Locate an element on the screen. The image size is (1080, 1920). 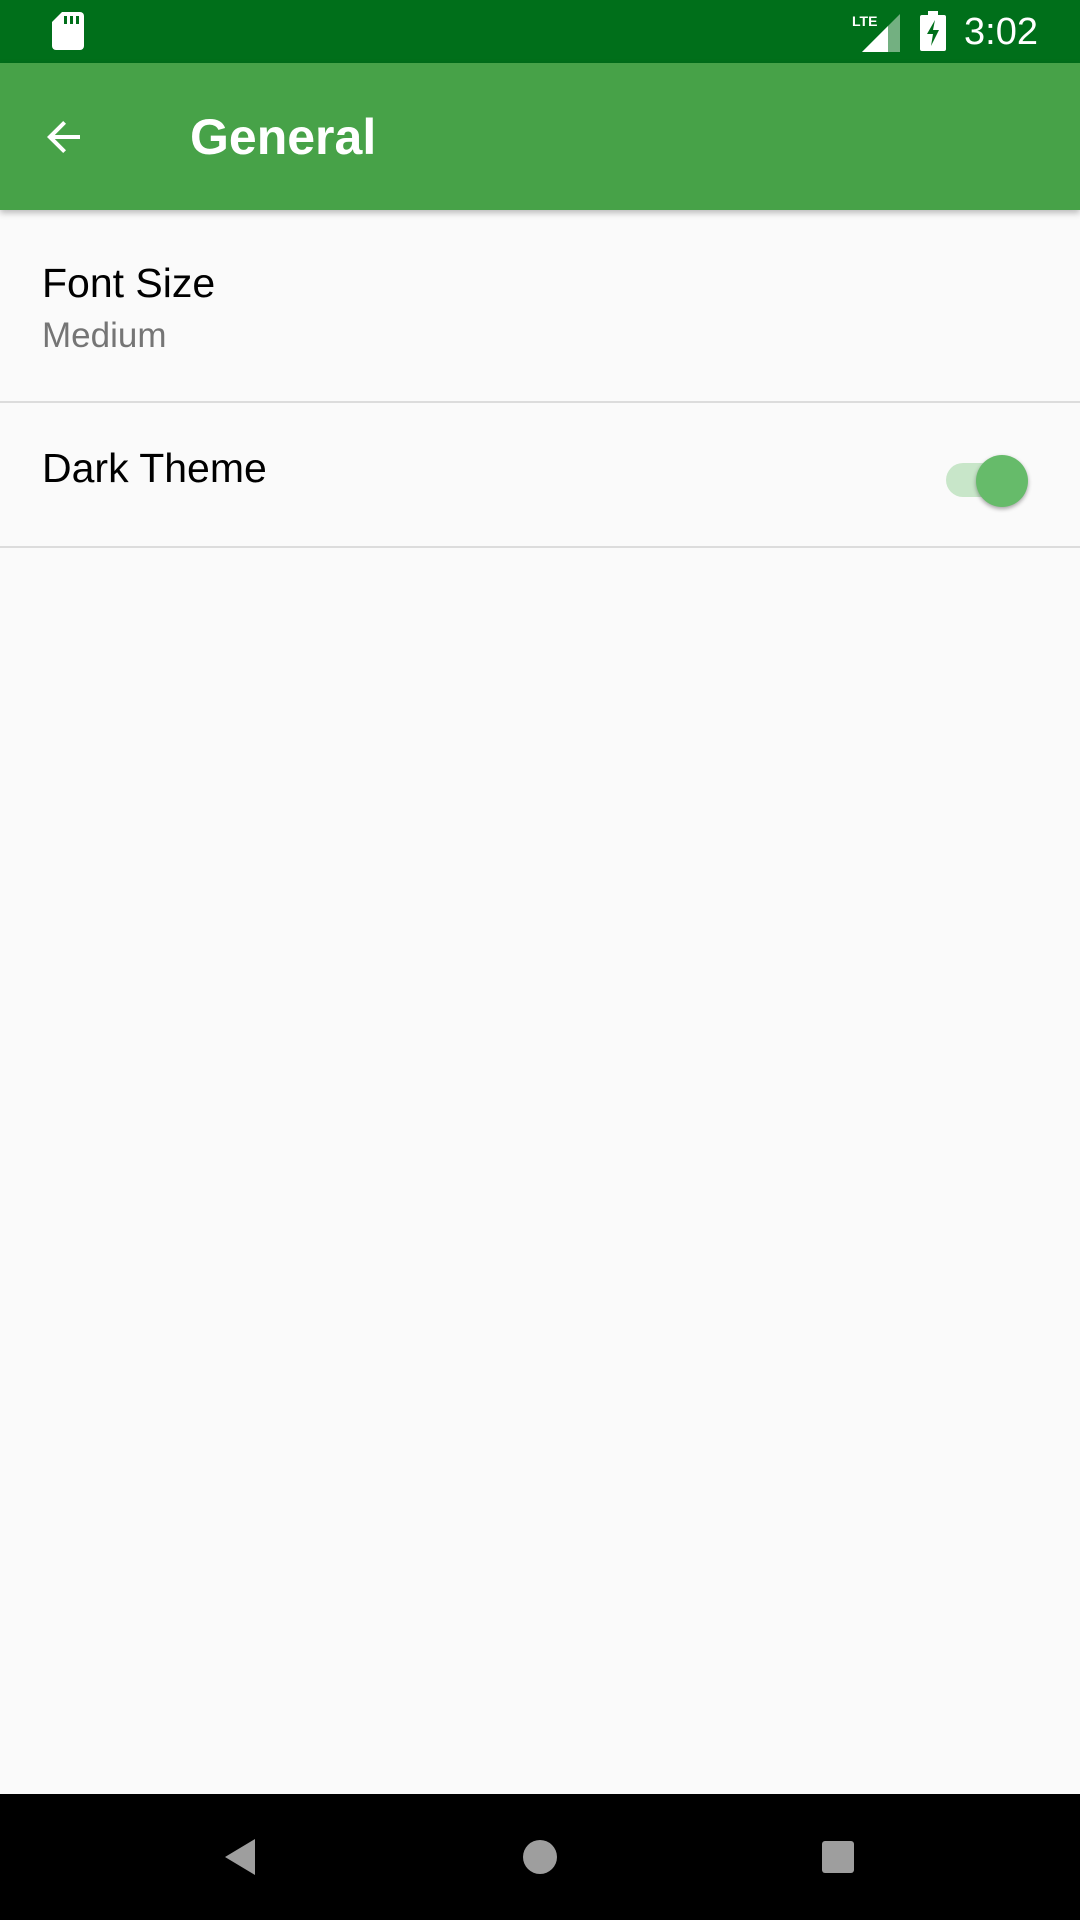
lte-signal-icon: LTE is located at coordinates (876, 32).